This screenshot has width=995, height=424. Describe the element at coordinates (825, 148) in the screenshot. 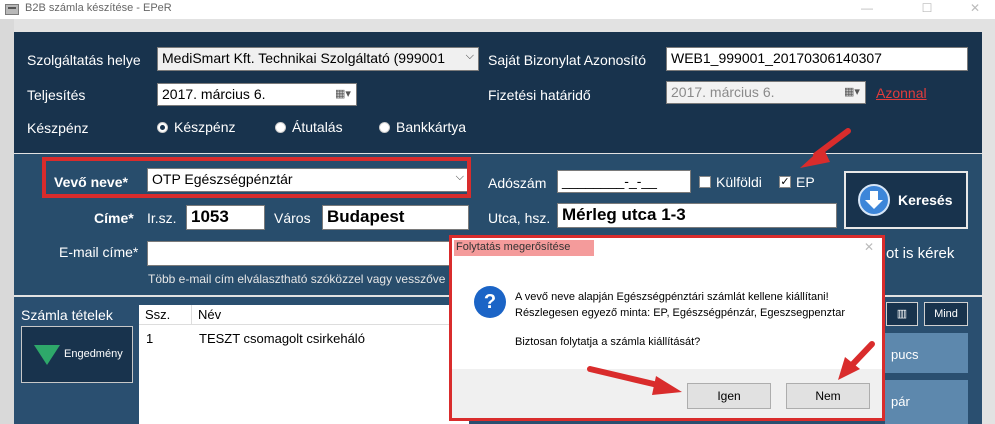

I see `annotation-arrow-ep` at that location.